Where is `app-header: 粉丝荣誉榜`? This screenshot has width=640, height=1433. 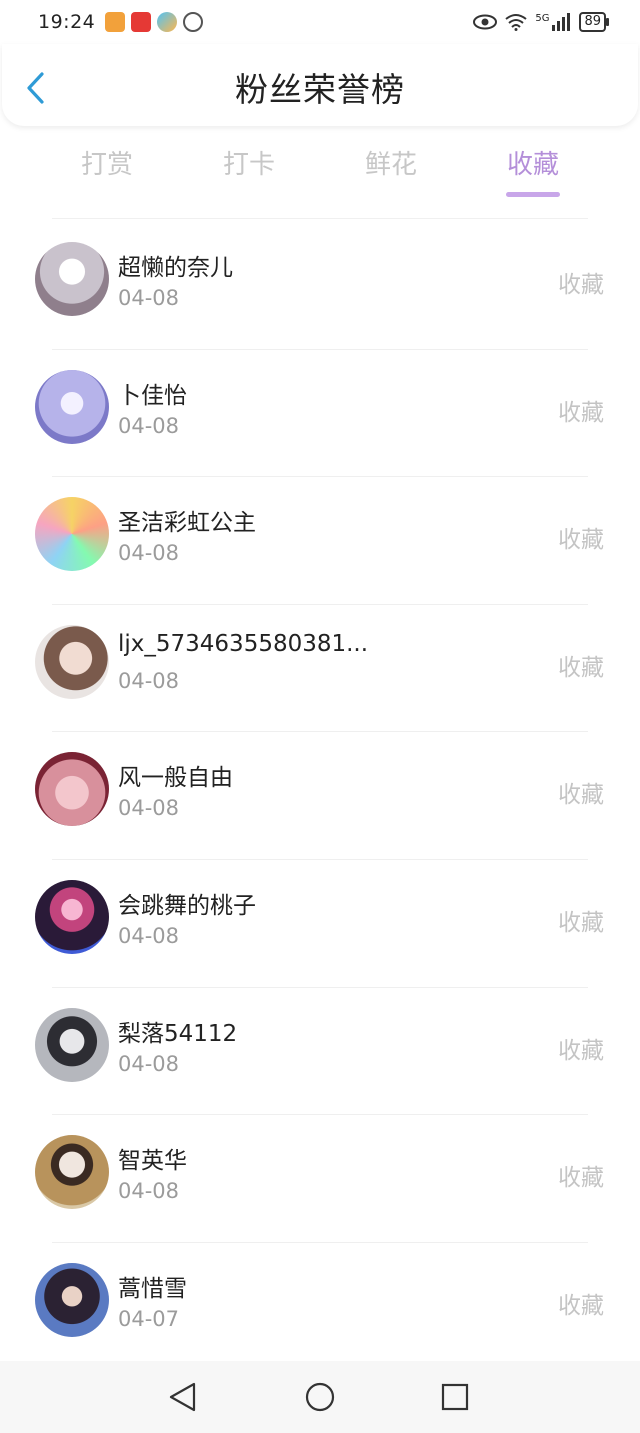
app-header: 粉丝荣誉榜 is located at coordinates (320, 85).